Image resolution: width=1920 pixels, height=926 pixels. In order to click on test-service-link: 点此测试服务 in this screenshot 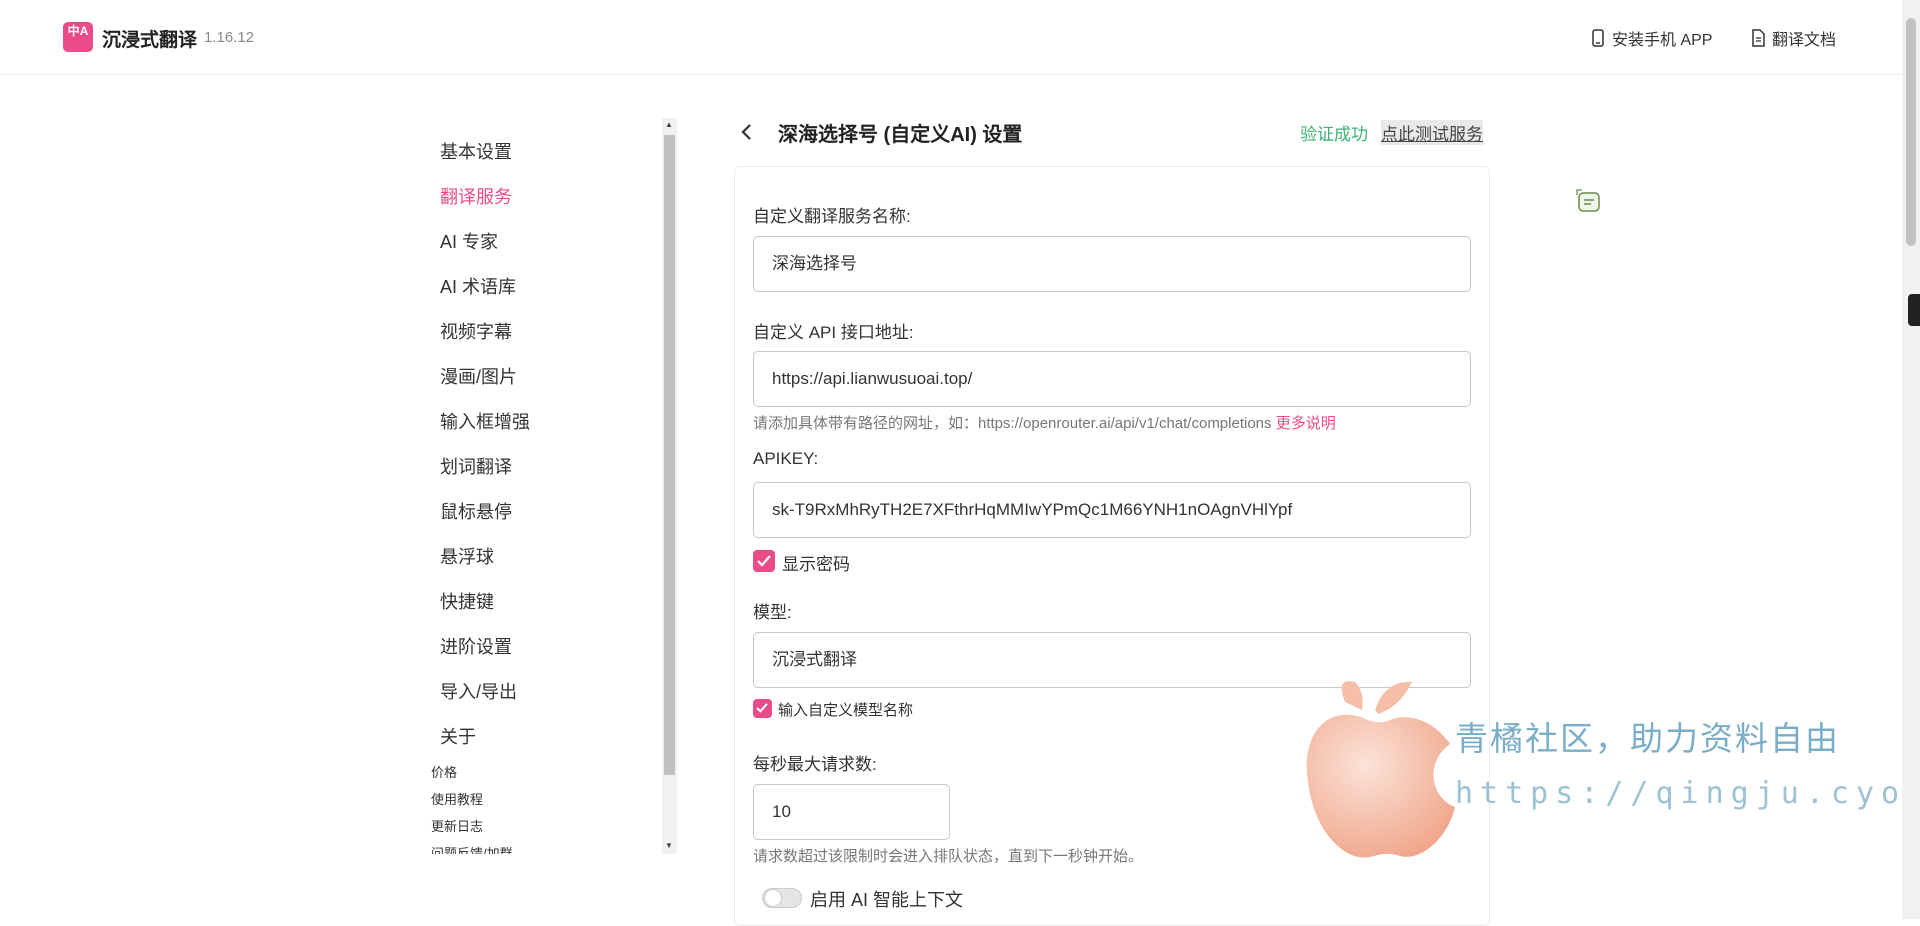, I will do `click(1432, 132)`.